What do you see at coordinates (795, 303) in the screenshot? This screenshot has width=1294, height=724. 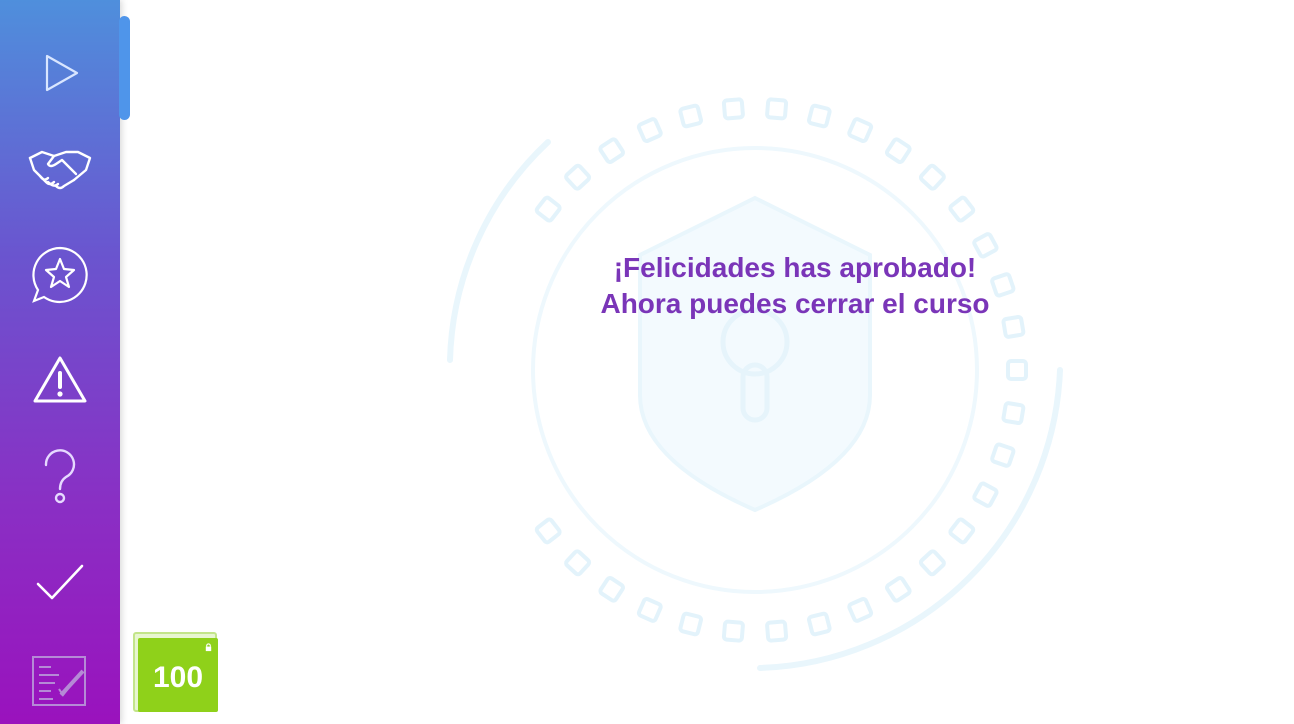 I see `message-line-close-course: Ahora puedes cerrar el curso` at bounding box center [795, 303].